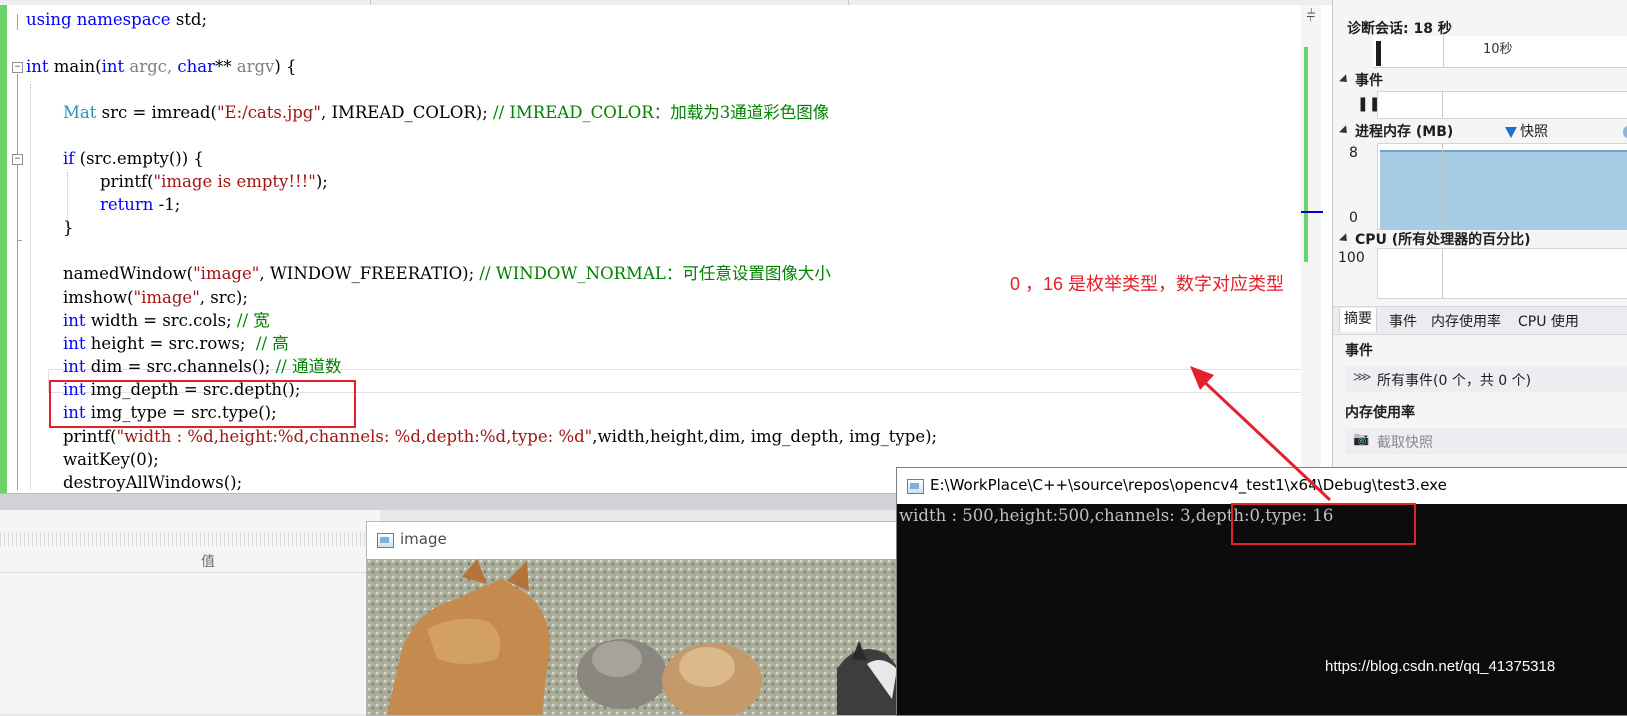 Image resolution: width=1627 pixels, height=716 pixels. I want to click on code-line: }, so click(68, 228).